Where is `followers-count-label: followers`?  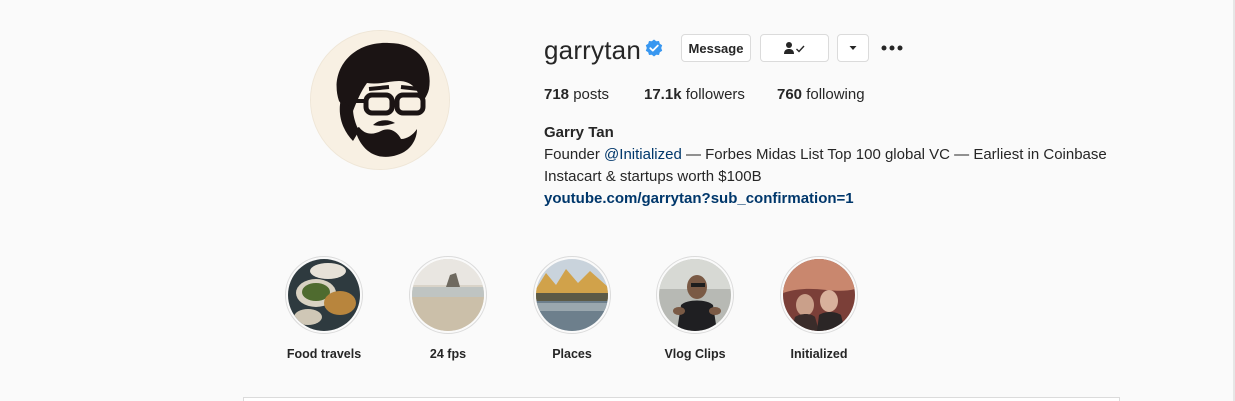 followers-count-label: followers is located at coordinates (713, 94).